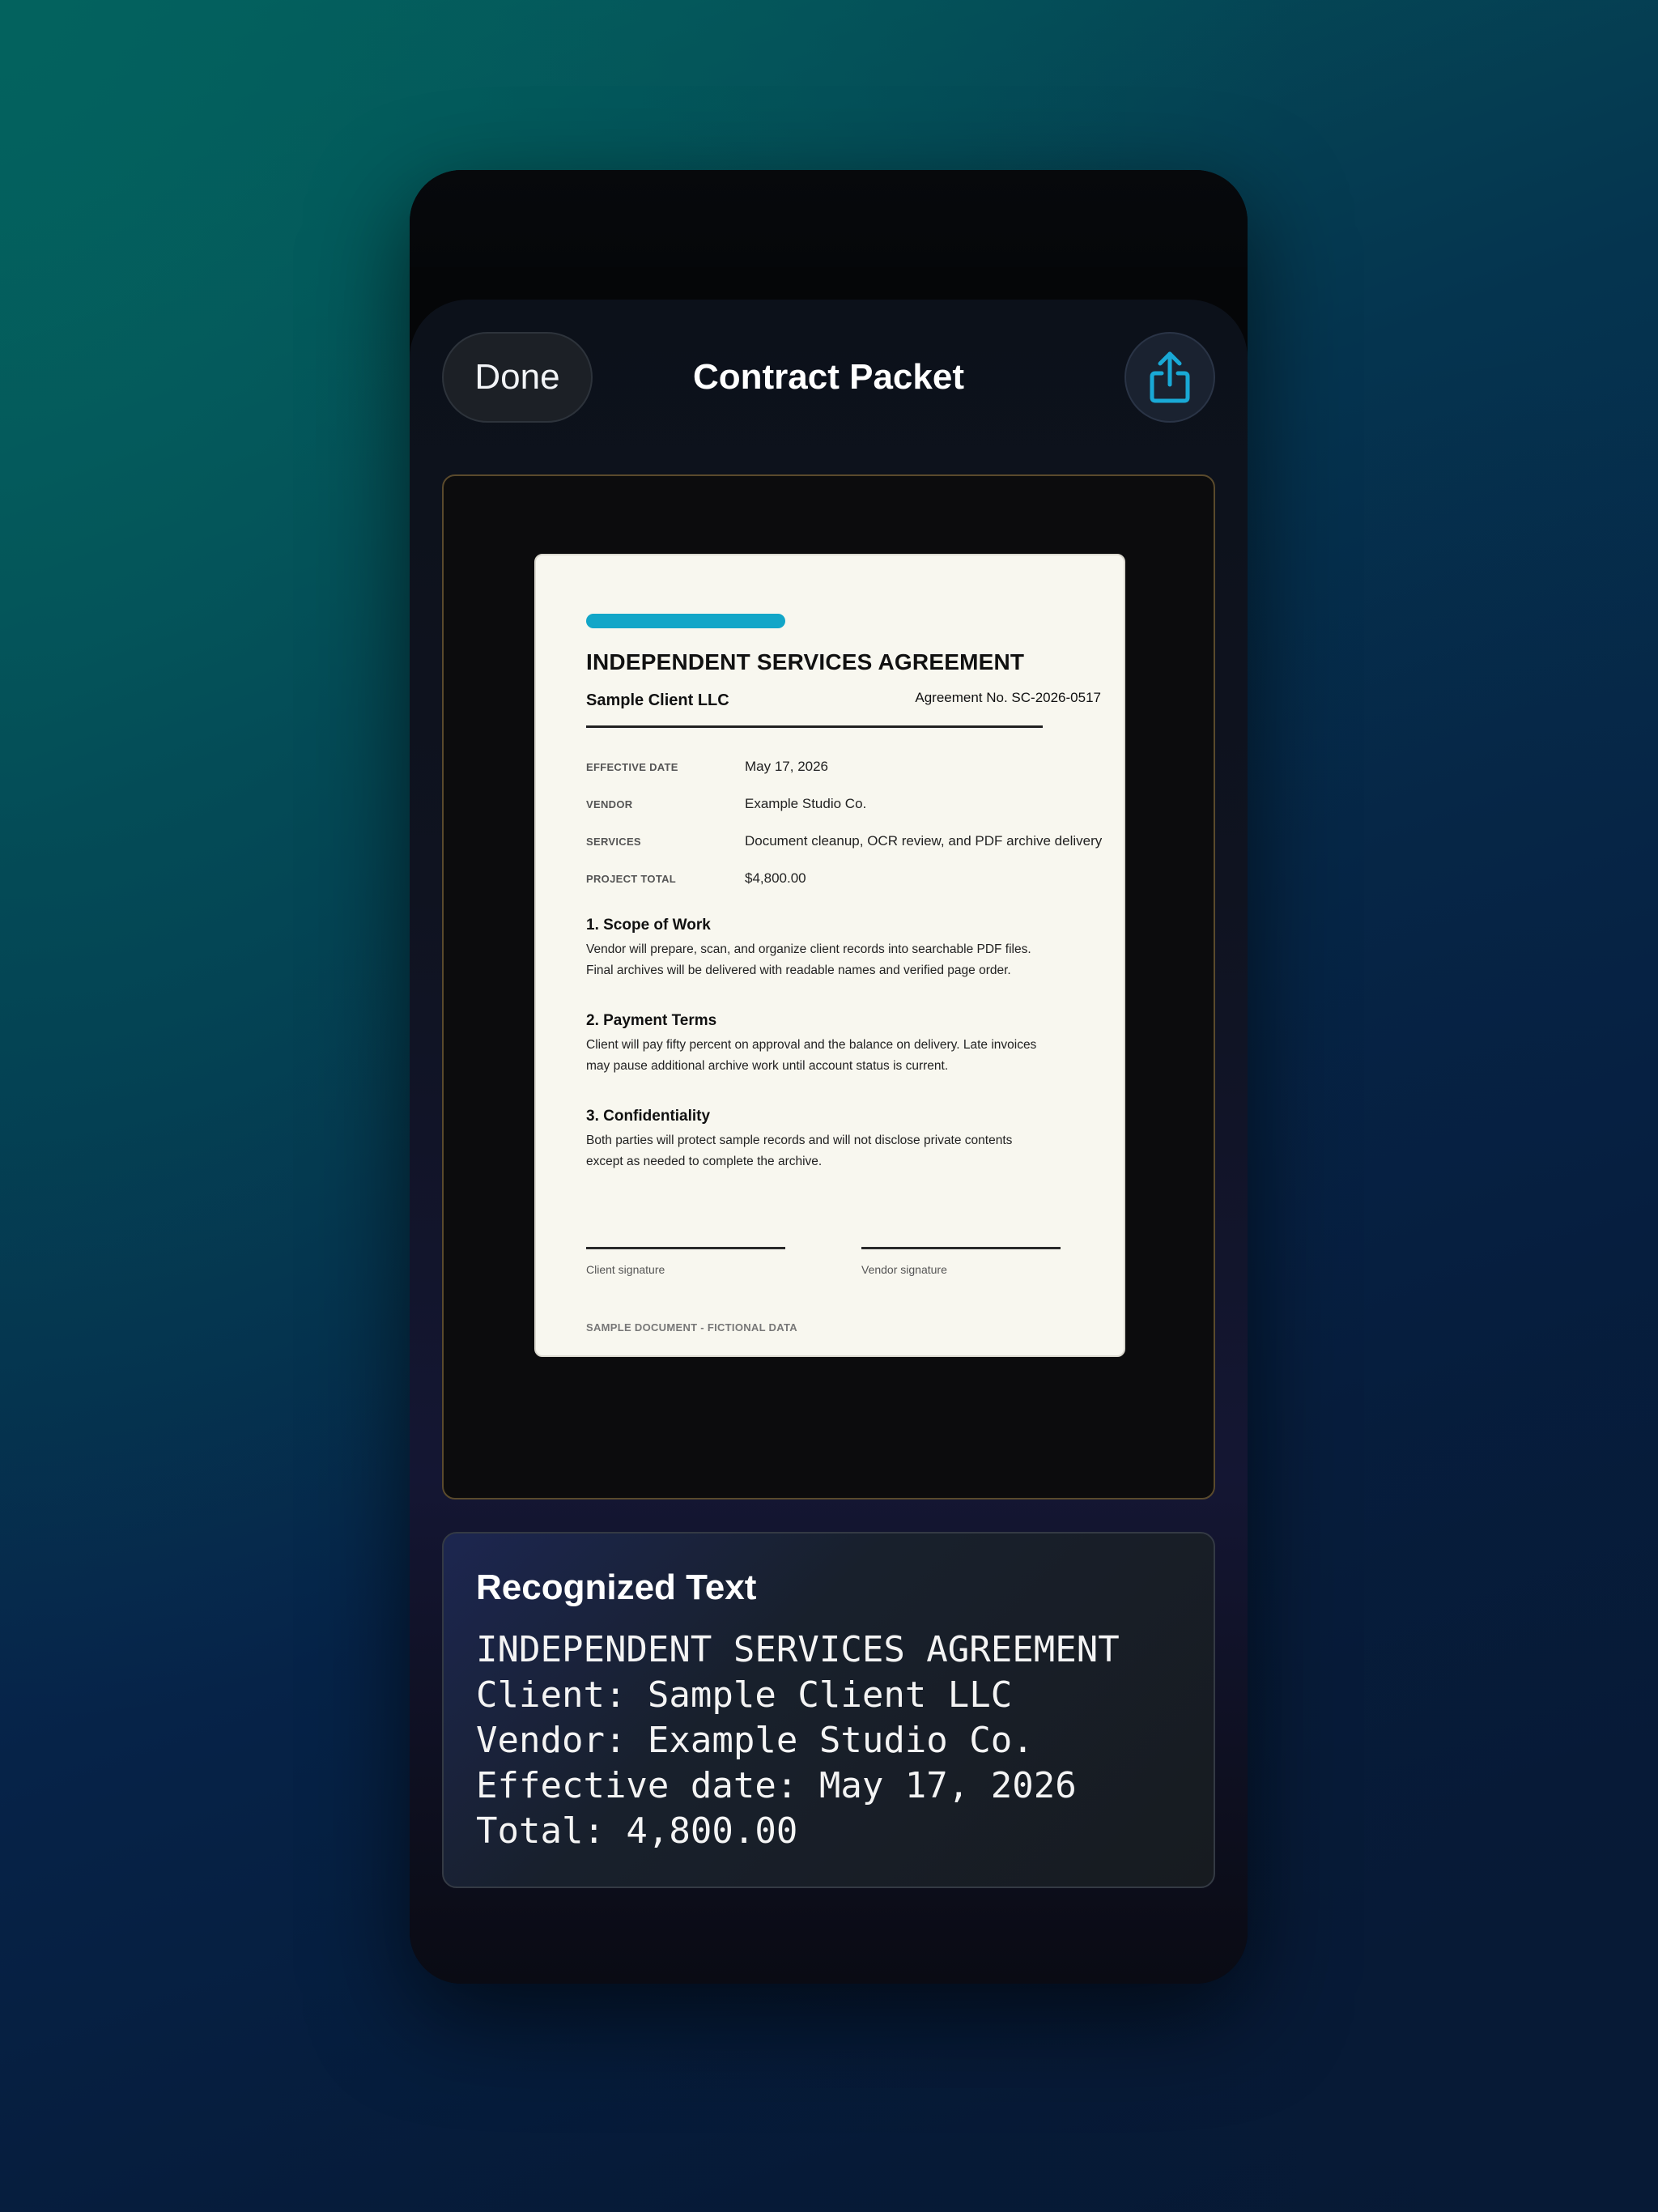 The height and width of the screenshot is (2212, 1658). What do you see at coordinates (814, 727) in the screenshot?
I see `divider` at bounding box center [814, 727].